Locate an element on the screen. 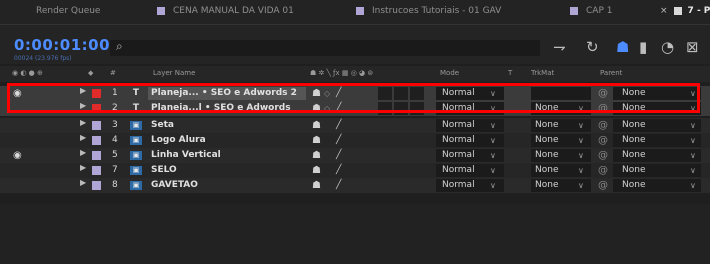 This screenshot has width=710, height=264. search-icon: ⌕ is located at coordinates (119, 46).